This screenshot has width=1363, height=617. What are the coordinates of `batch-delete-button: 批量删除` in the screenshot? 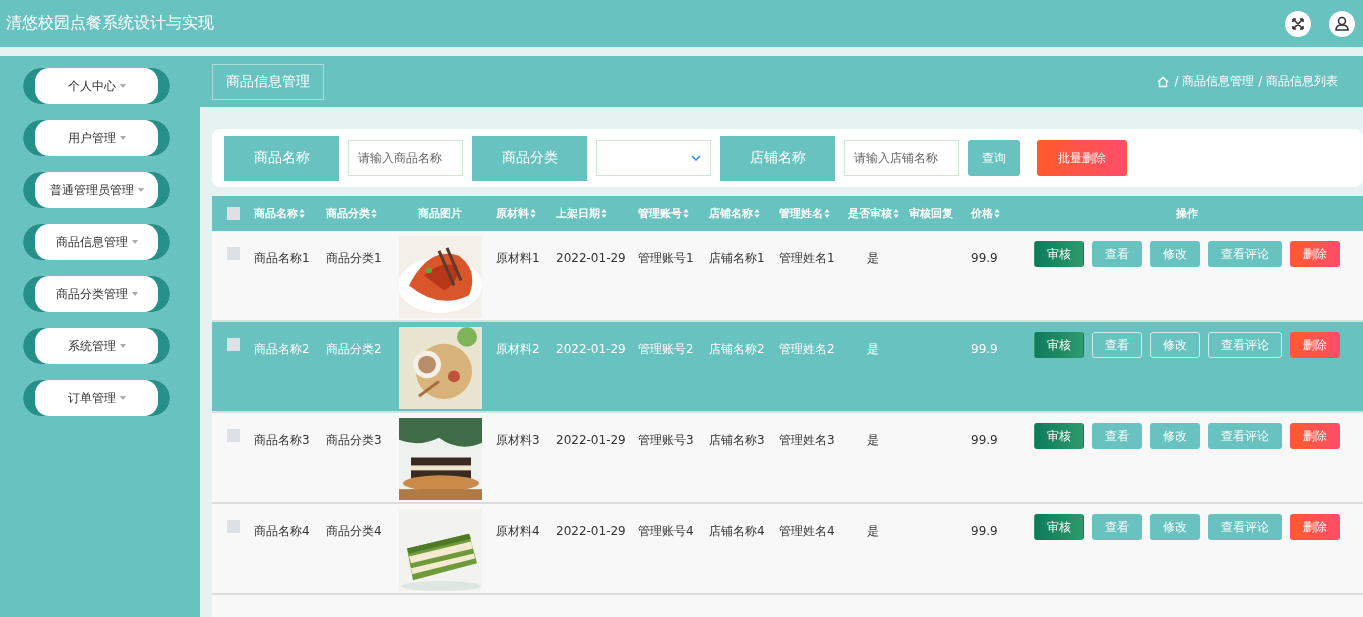 It's located at (1082, 158).